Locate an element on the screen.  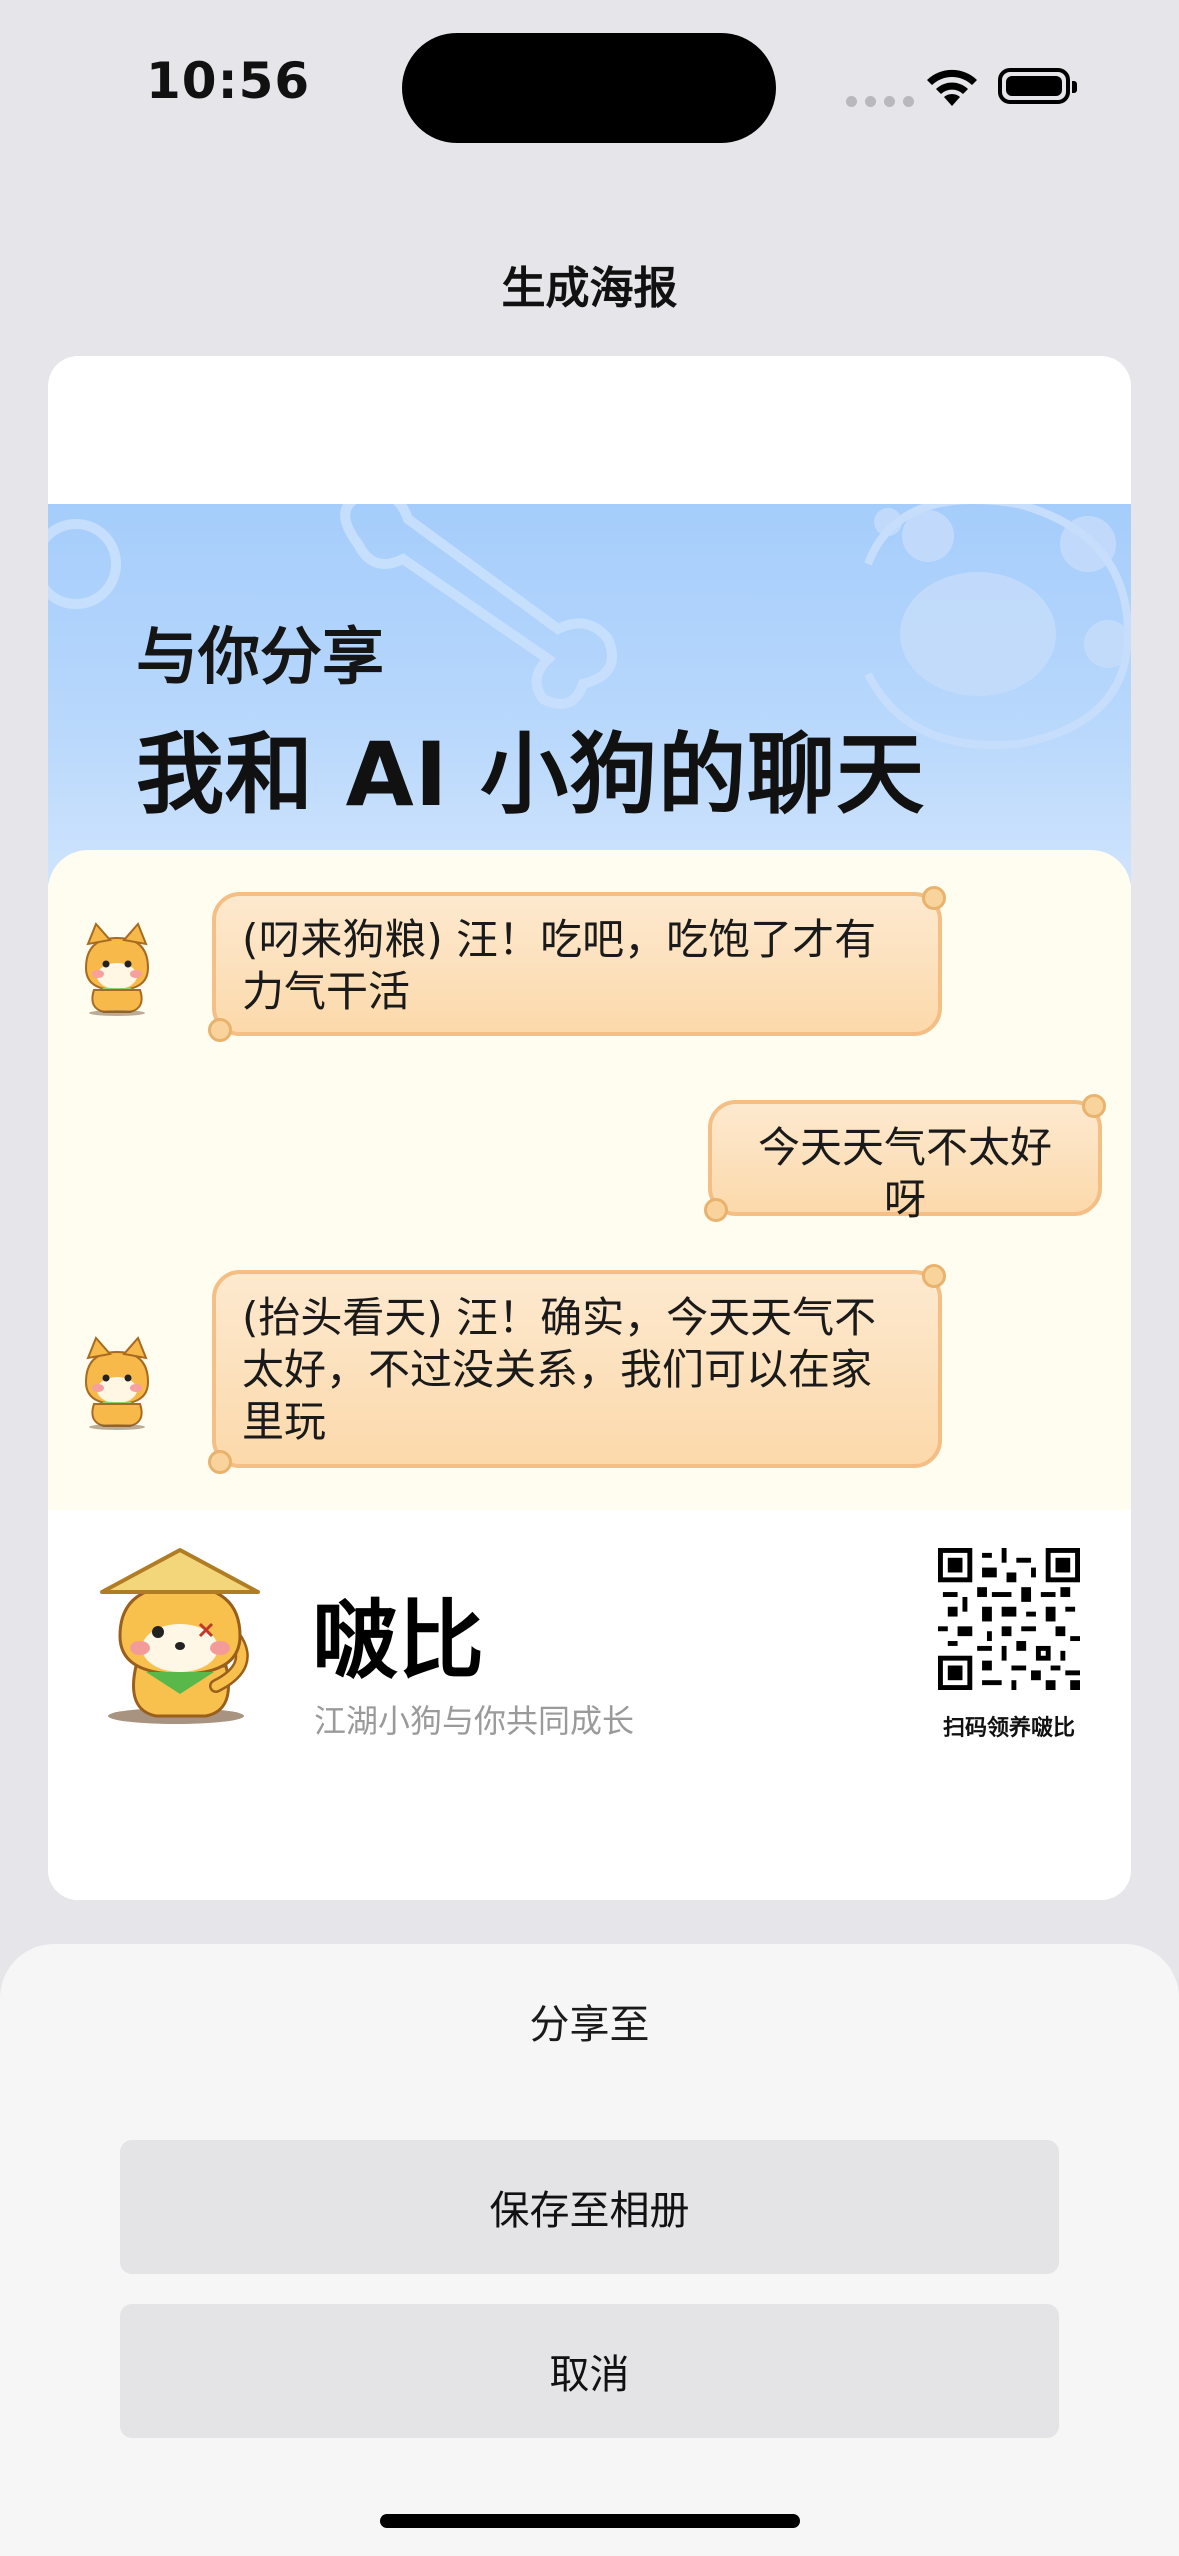
chat-bubble-pet: (叼来狗粮) 汪！吃吧，吃饱了才有力气干活 is located at coordinates (577, 964).